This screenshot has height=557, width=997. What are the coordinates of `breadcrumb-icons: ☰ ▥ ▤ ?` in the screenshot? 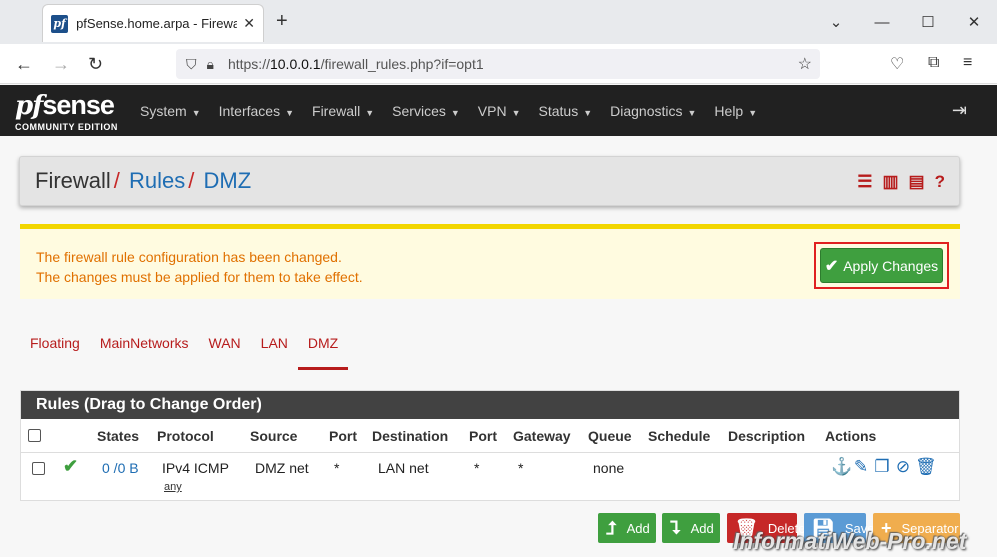 It's located at (896, 182).